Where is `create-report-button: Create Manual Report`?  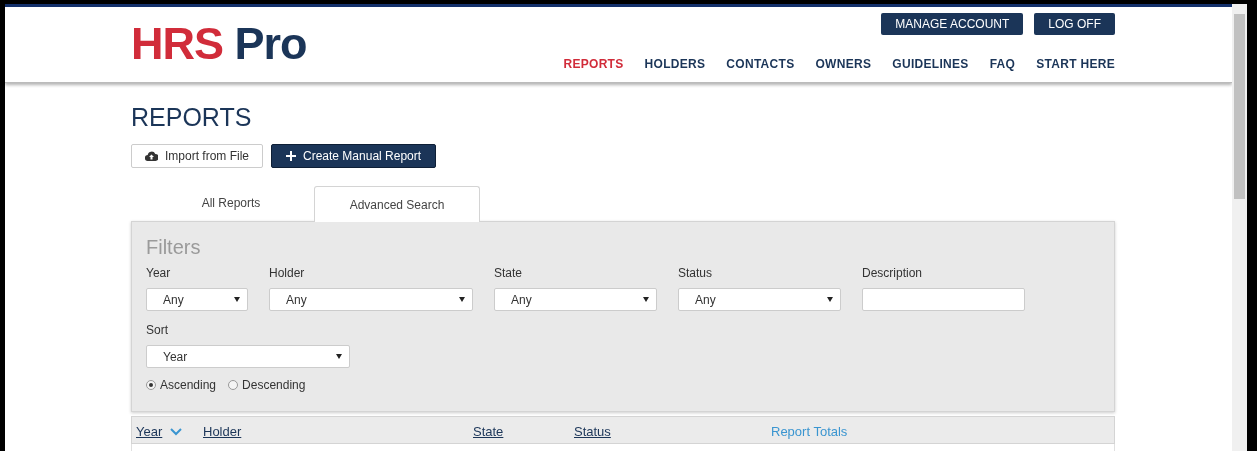 create-report-button: Create Manual Report is located at coordinates (354, 156).